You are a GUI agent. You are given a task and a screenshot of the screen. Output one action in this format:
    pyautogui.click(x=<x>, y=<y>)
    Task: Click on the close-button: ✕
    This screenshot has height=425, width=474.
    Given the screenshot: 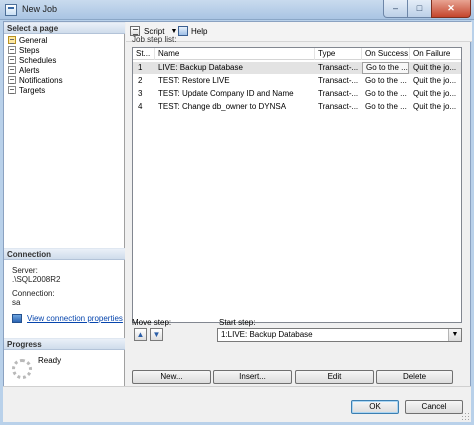 What is the action you would take?
    pyautogui.click(x=451, y=9)
    